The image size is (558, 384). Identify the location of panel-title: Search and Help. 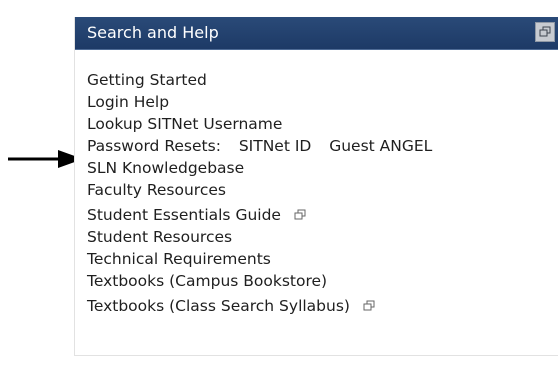
(153, 32).